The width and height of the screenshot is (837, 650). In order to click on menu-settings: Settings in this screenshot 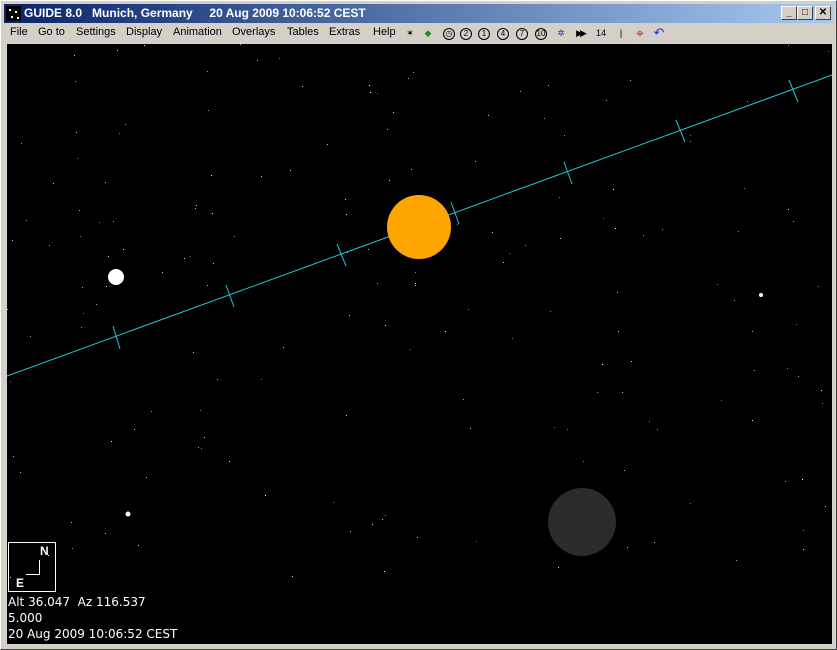, I will do `click(96, 32)`.